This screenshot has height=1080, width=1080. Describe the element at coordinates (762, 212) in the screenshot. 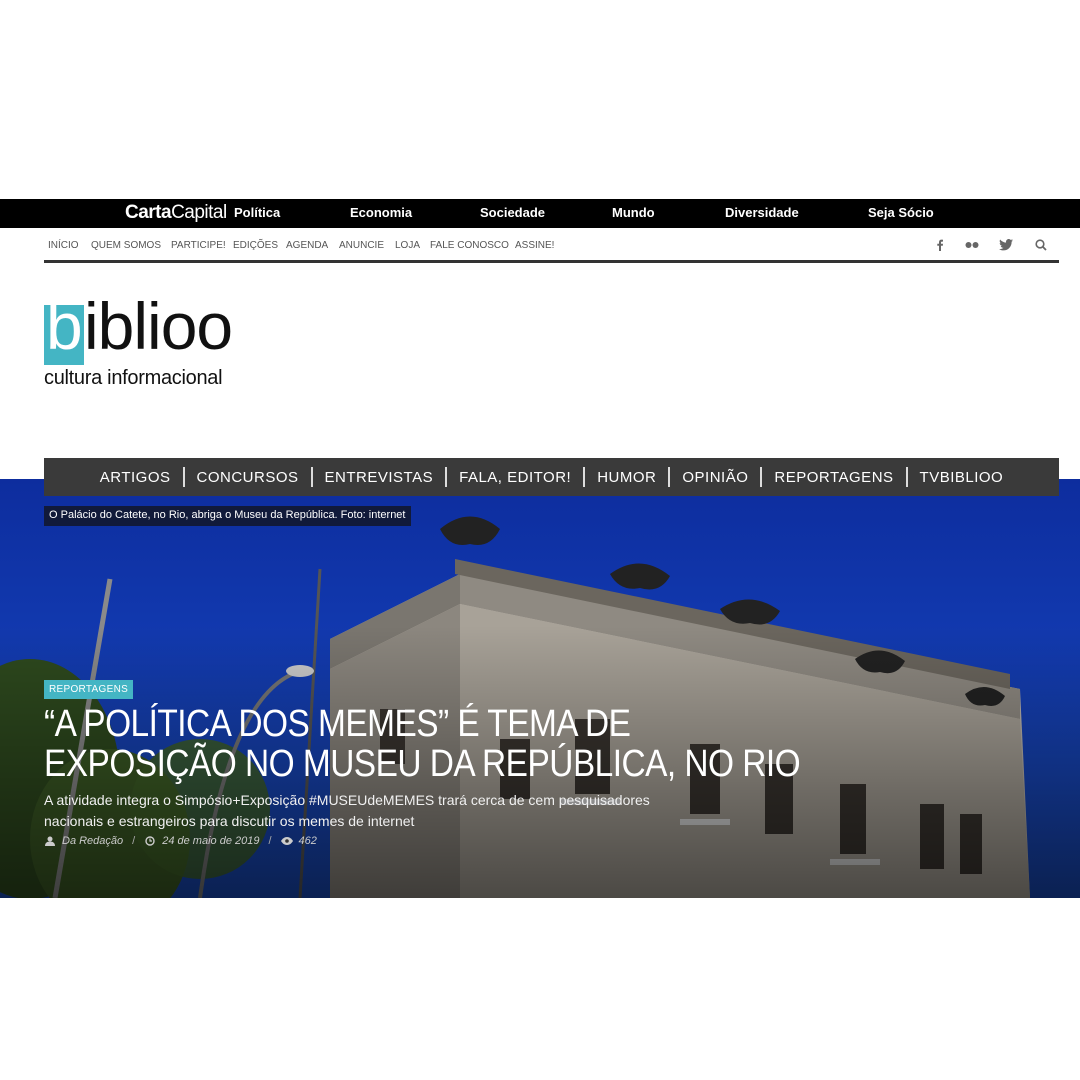

I see `cc-link-diversidade: Diversidade` at that location.